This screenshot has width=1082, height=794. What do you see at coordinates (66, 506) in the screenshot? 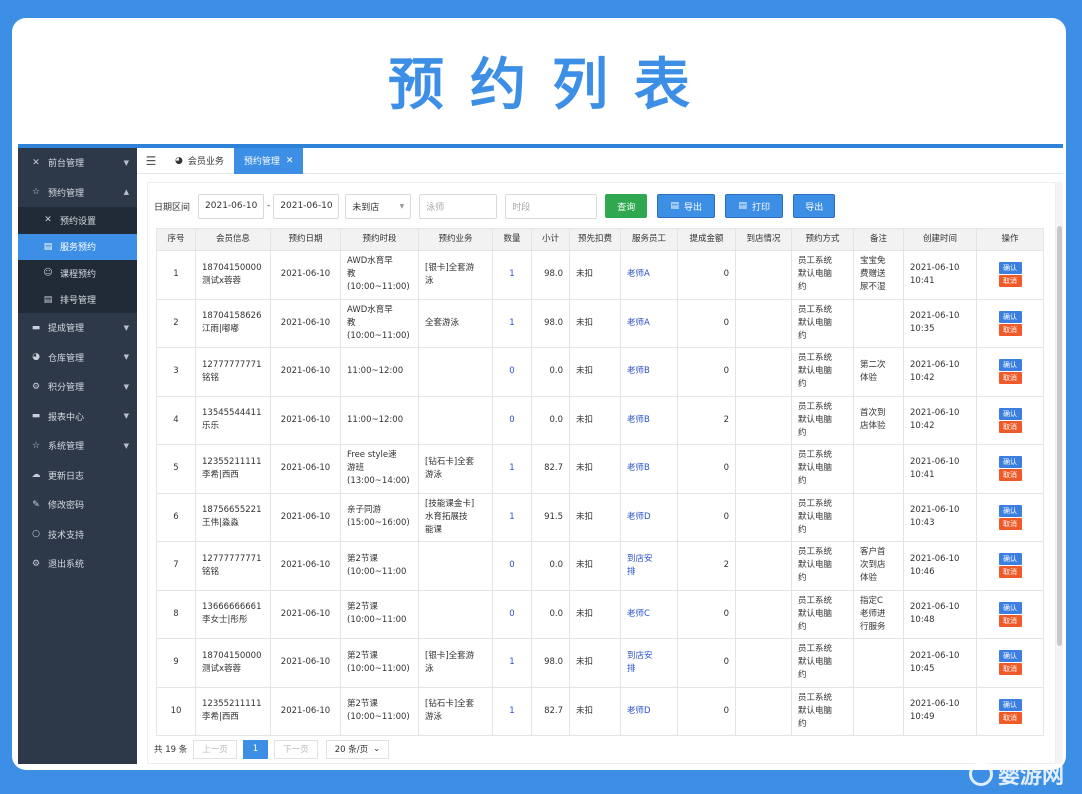
I see `sidebar-item-label: 修改密码` at bounding box center [66, 506].